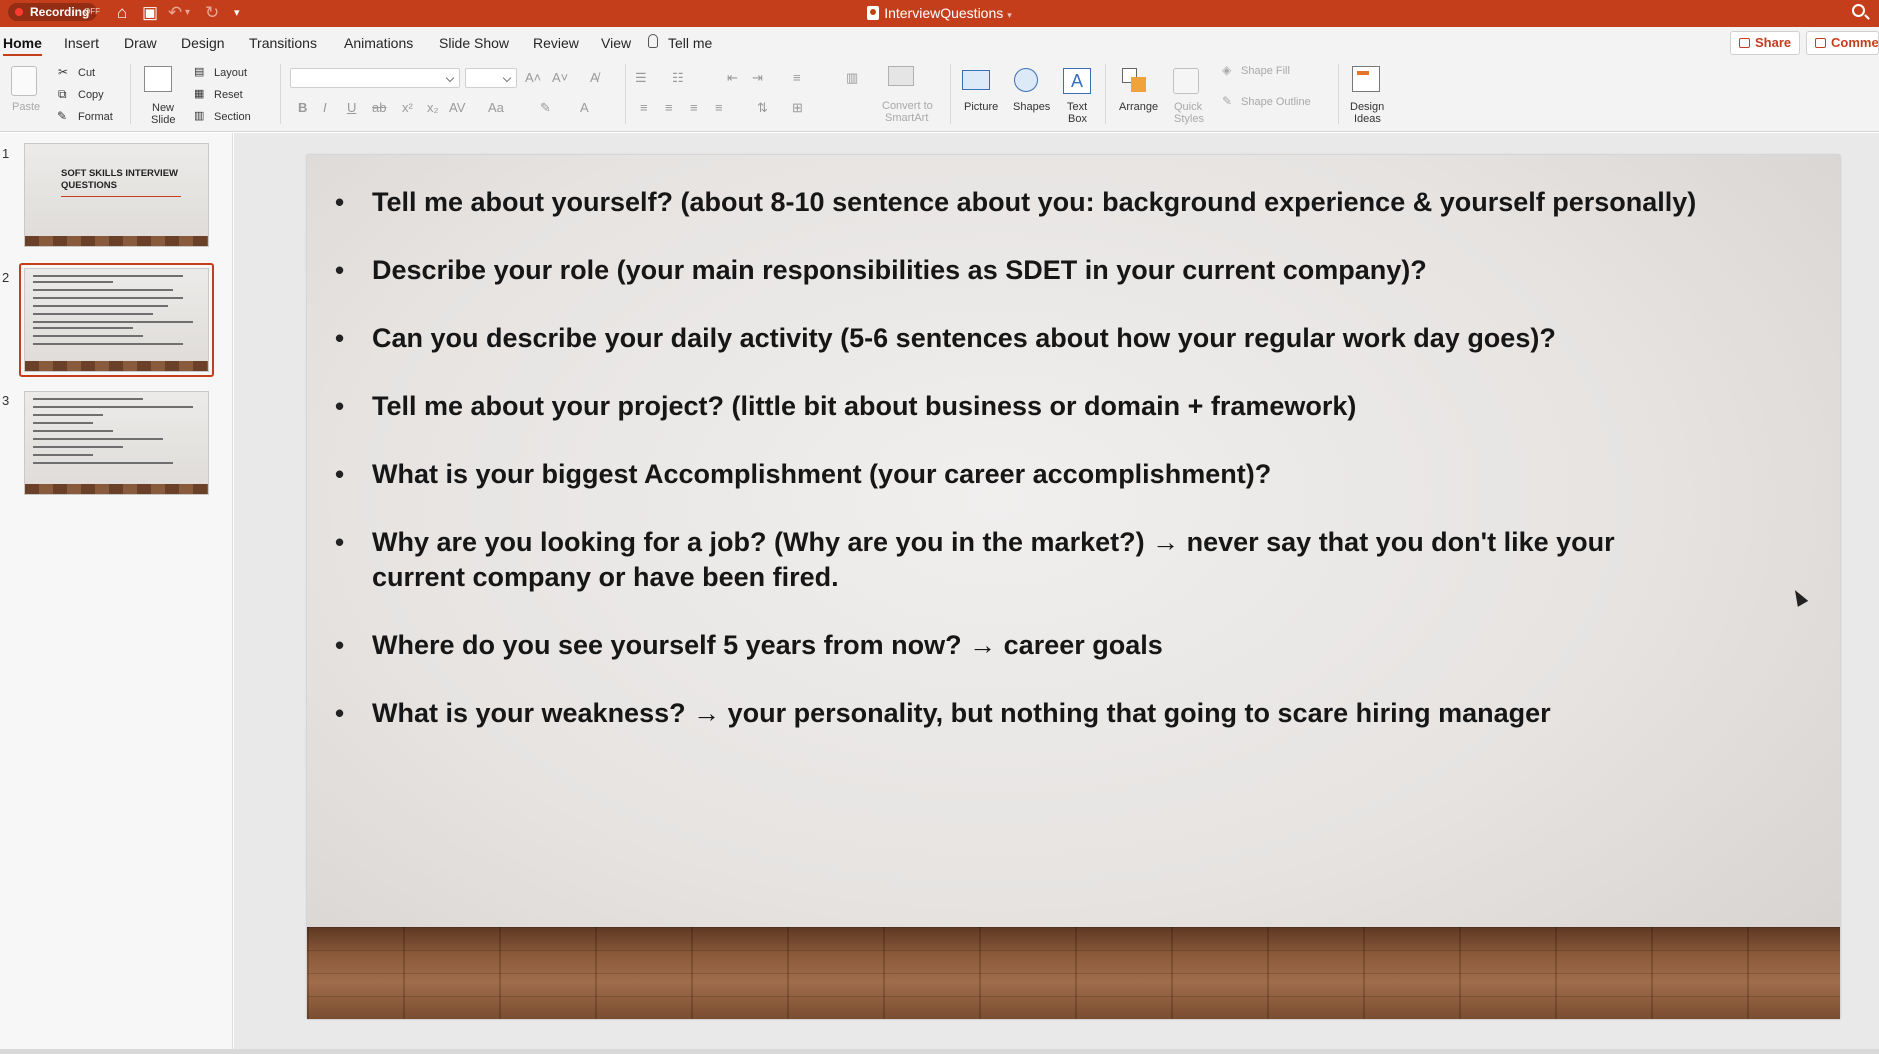  Describe the element at coordinates (1367, 107) in the screenshot. I see `design-ideas-label-1: Design` at that location.